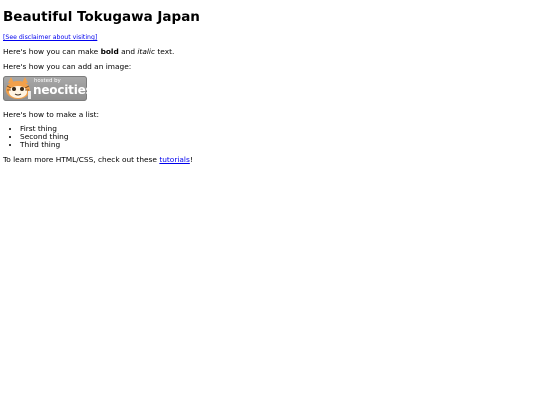 This screenshot has width=540, height=405. Describe the element at coordinates (278, 128) in the screenshot. I see `list-item: First thing` at that location.